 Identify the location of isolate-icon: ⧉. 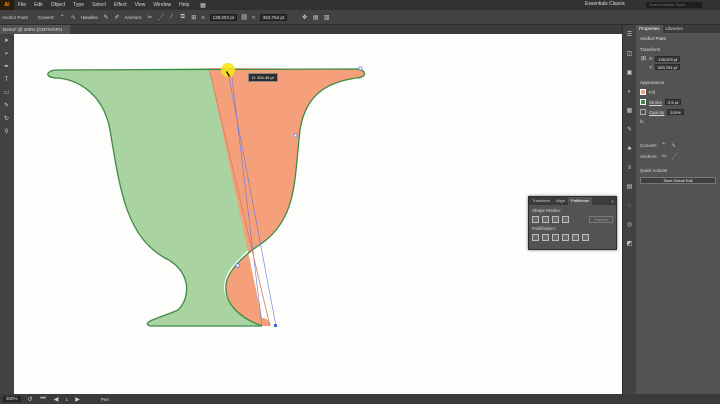
(182, 17).